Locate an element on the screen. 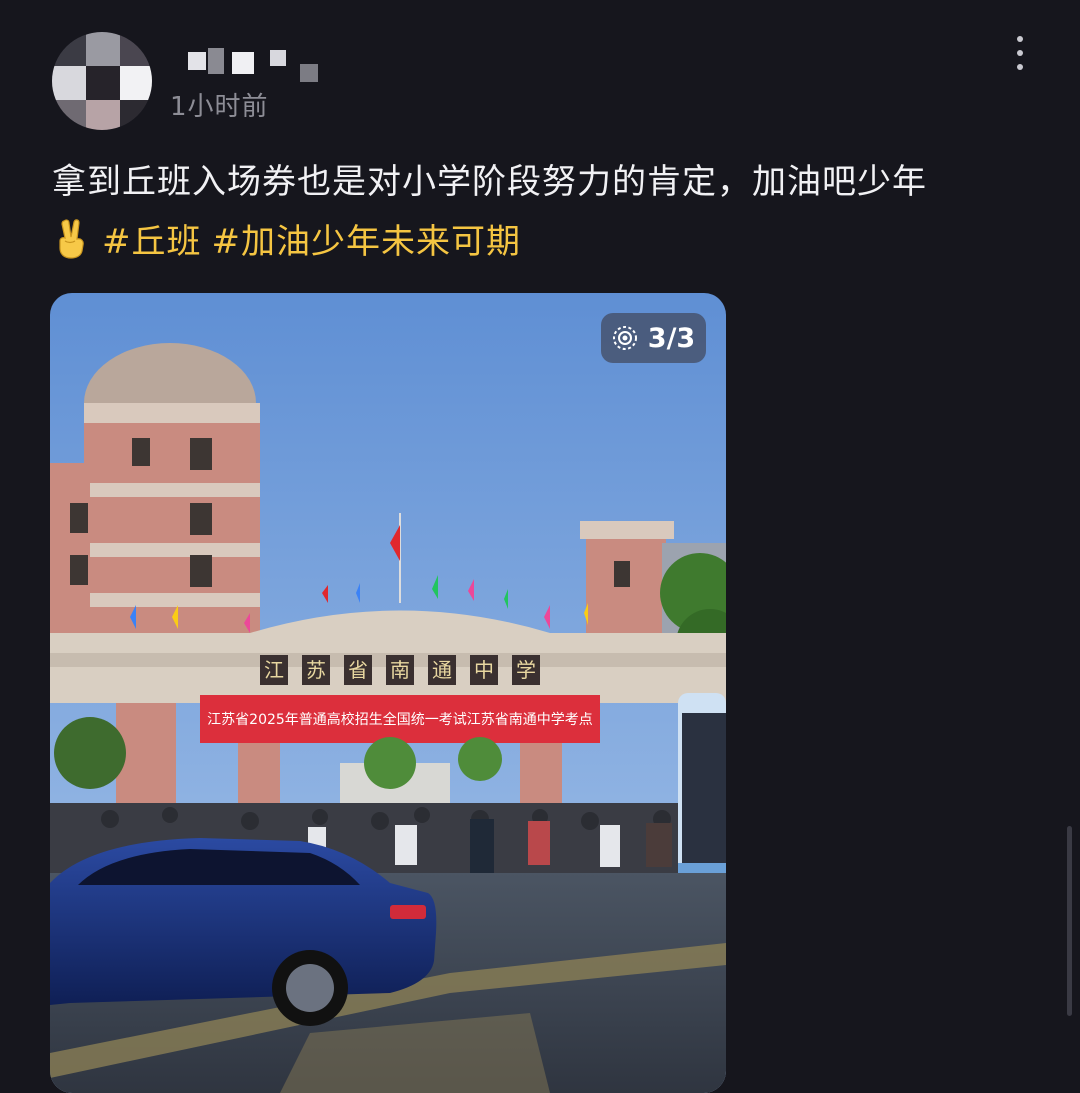  caption-line-2: #丘班 #加油少年未来可期 is located at coordinates (542, 242).